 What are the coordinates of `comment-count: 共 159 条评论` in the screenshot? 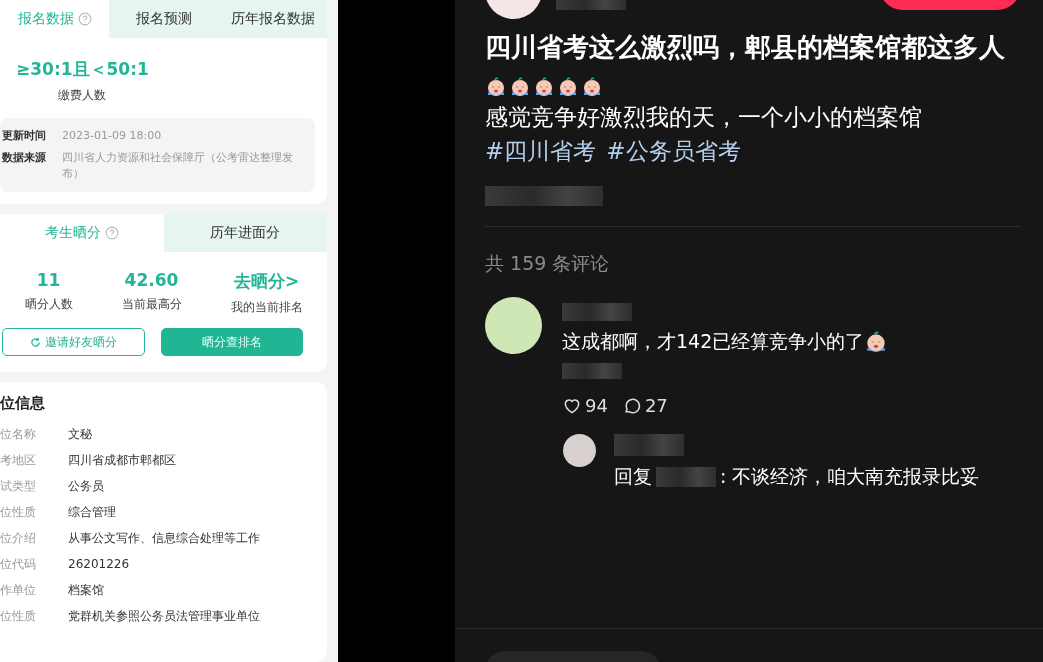 It's located at (548, 263).